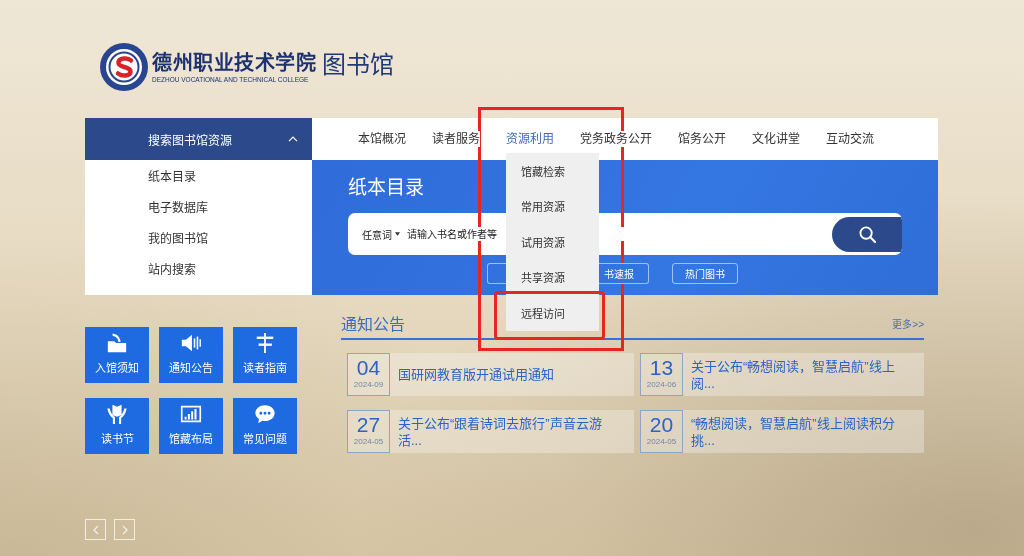  Describe the element at coordinates (293, 139) in the screenshot. I see `caret-up-icon` at that location.